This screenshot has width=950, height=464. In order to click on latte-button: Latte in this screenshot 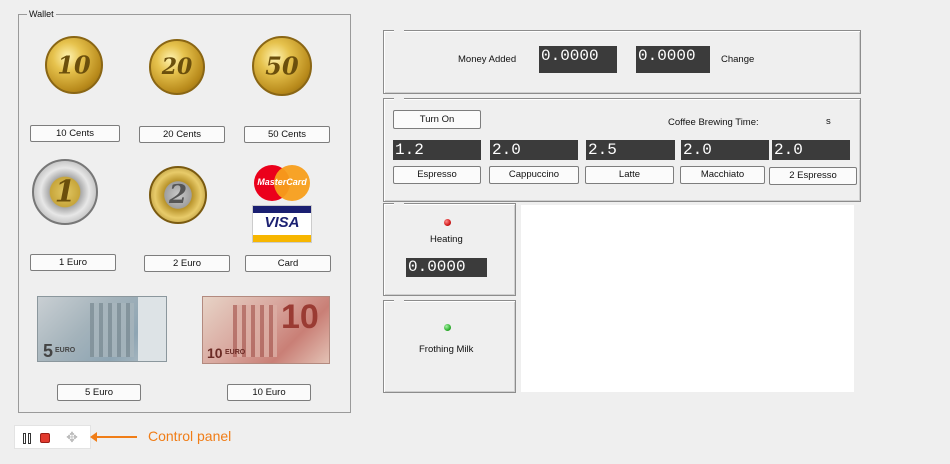, I will do `click(629, 175)`.